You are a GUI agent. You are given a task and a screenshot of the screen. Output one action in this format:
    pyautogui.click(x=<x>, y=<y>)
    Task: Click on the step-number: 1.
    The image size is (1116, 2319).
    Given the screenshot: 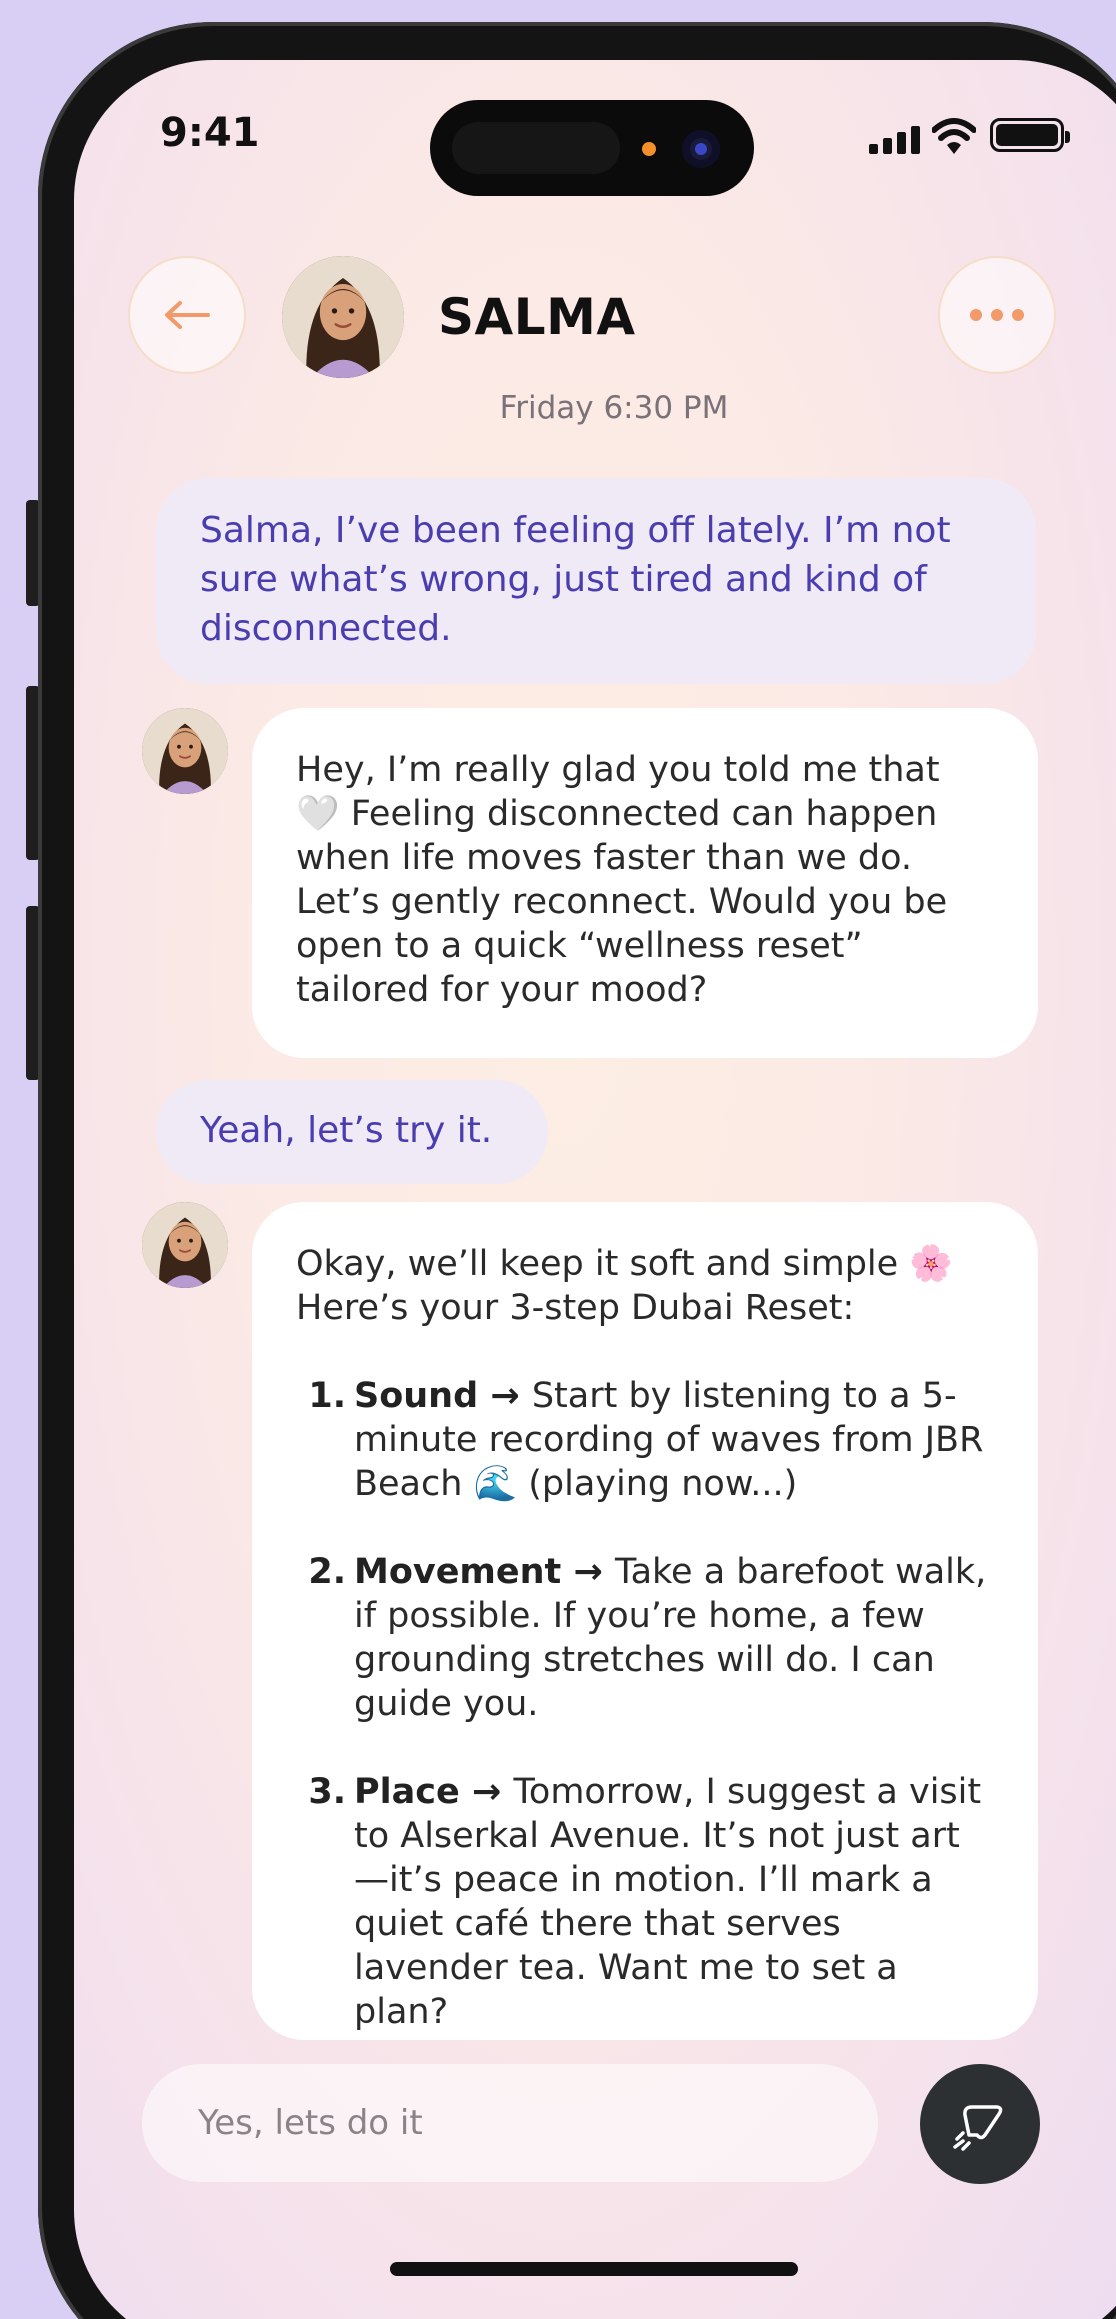 What is the action you would take?
    pyautogui.click(x=327, y=1396)
    